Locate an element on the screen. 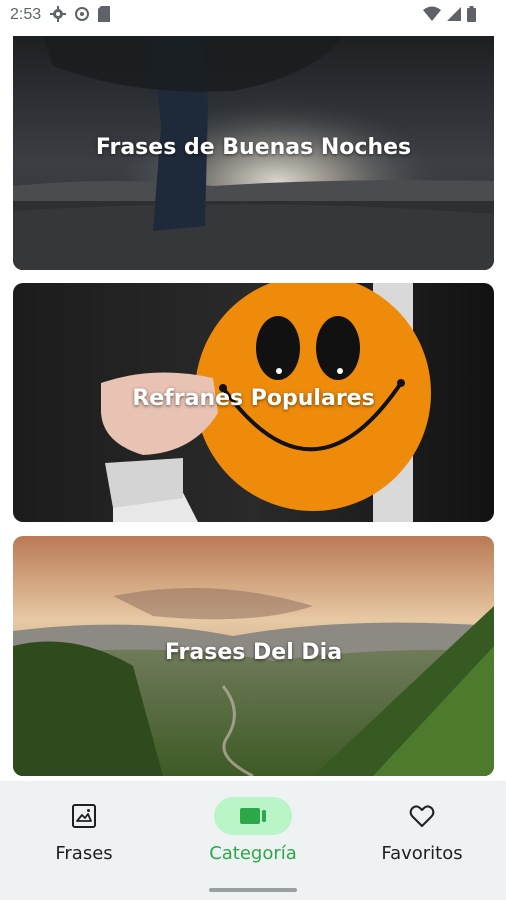 This screenshot has width=506, height=900. nav-item-categoria: Categoría is located at coordinates (253, 831).